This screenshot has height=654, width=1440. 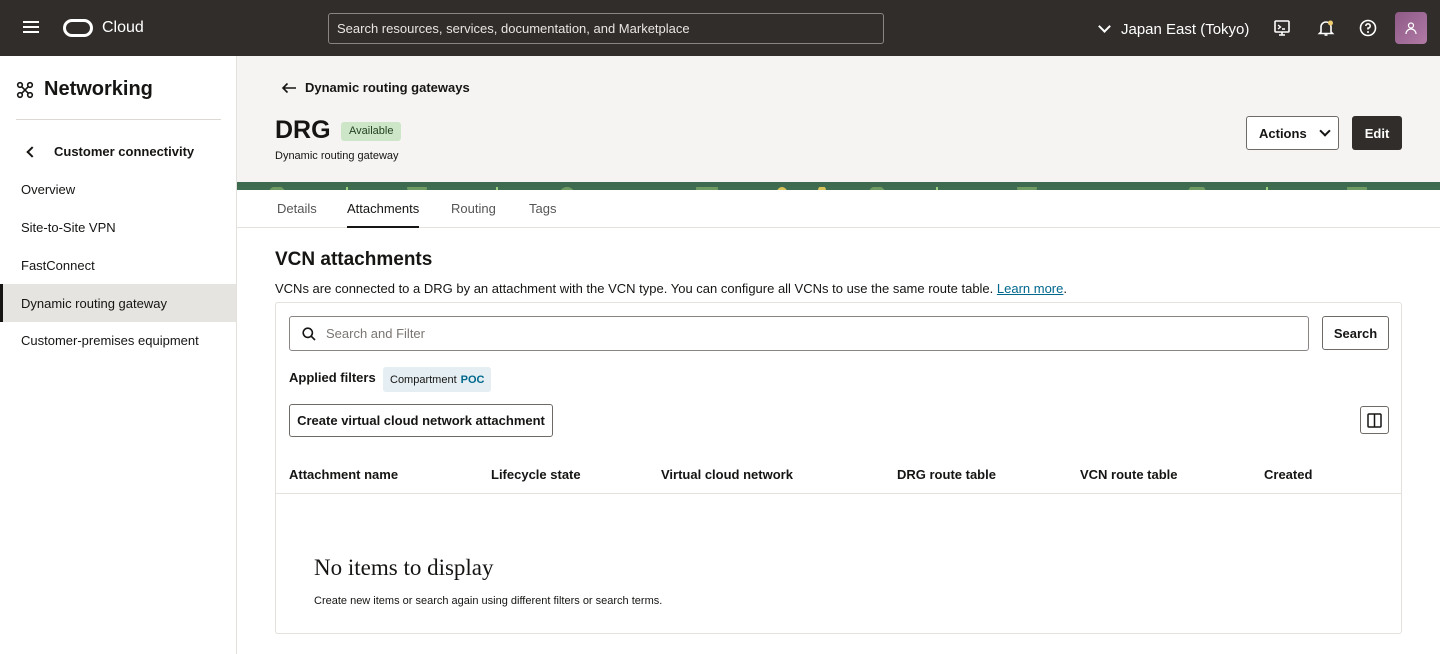 I want to click on breadcrumb: Dynamic routing gateways, so click(x=375, y=87).